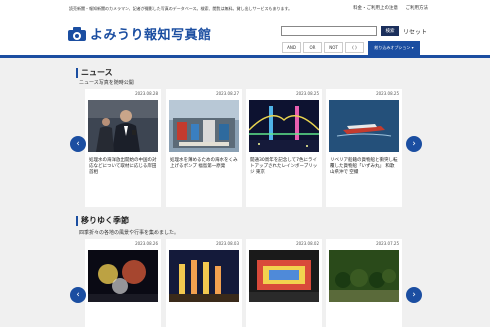 Image resolution: width=490 pixels, height=327 pixels. I want to click on or-operator-button: OR, so click(312, 47).